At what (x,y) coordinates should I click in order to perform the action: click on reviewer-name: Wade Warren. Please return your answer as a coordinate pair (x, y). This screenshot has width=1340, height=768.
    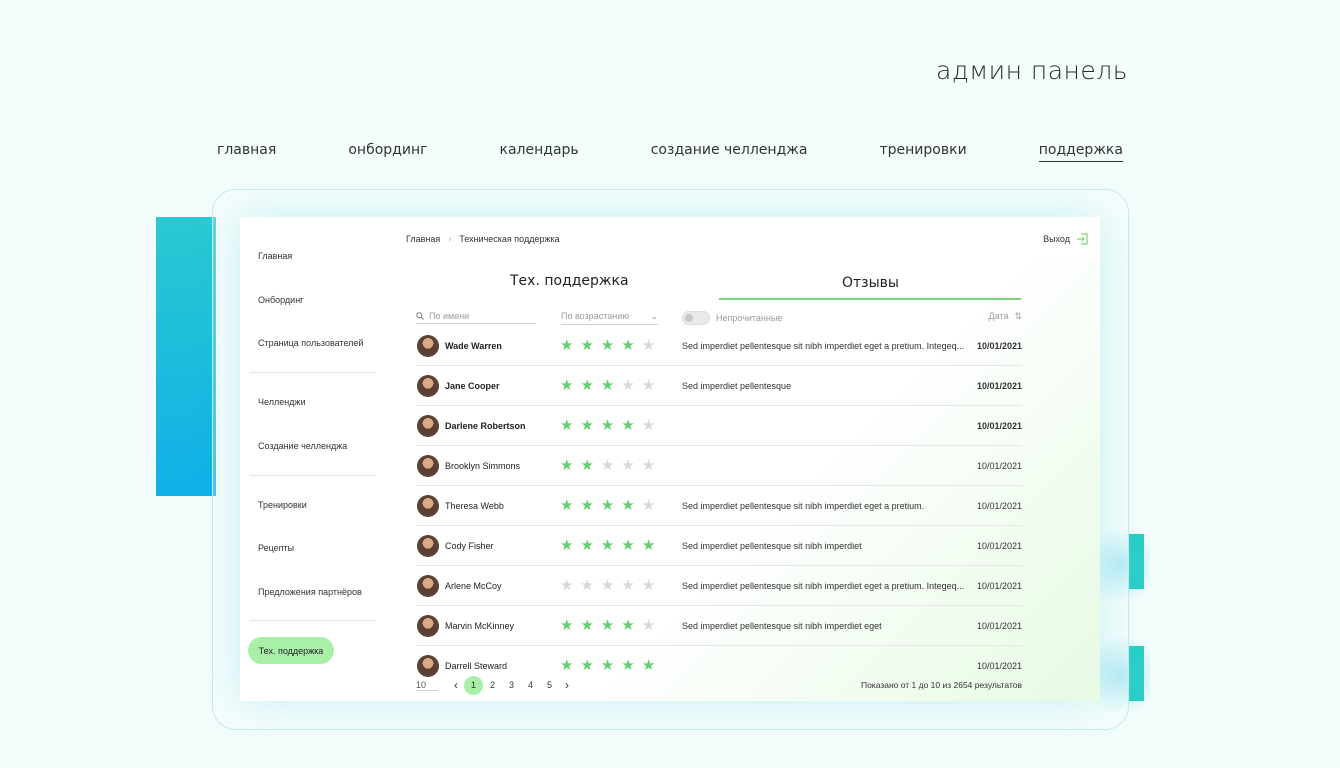
    Looking at the image, I should click on (473, 345).